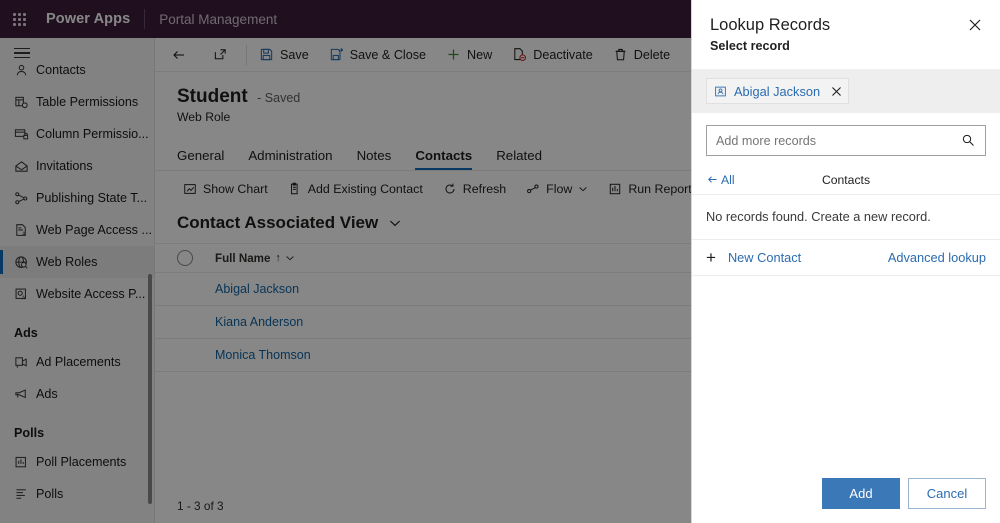  I want to click on all-back-link: All, so click(720, 180).